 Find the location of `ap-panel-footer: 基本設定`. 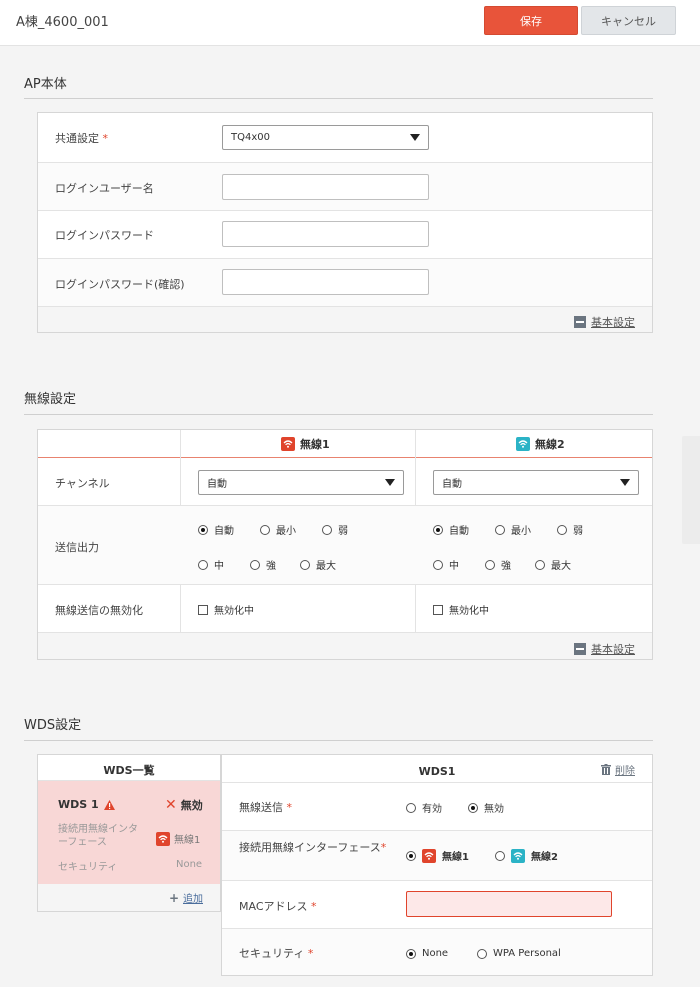

ap-panel-footer: 基本設定 is located at coordinates (345, 319).